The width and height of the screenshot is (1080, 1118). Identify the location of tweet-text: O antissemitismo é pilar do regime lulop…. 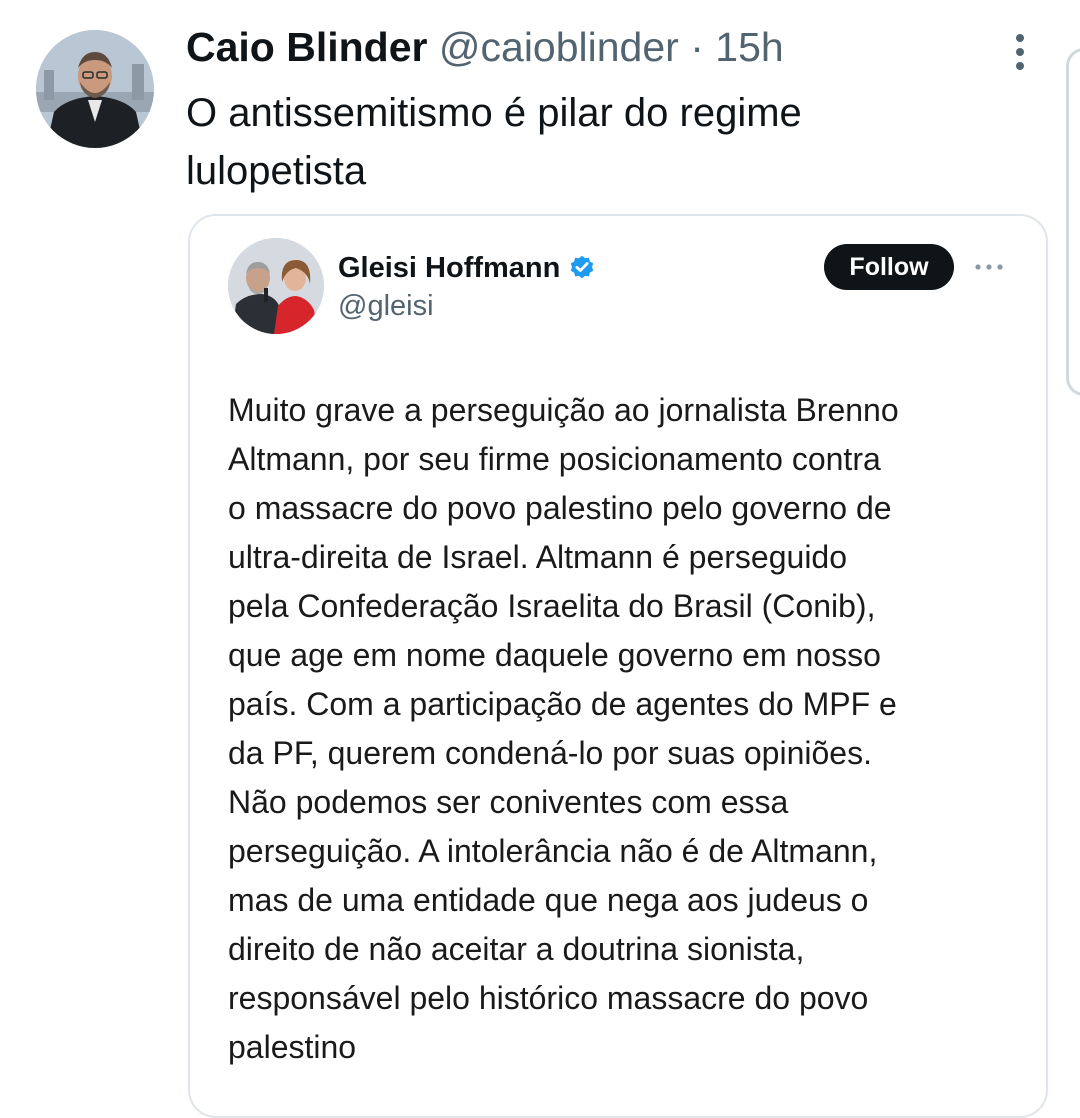
(494, 142).